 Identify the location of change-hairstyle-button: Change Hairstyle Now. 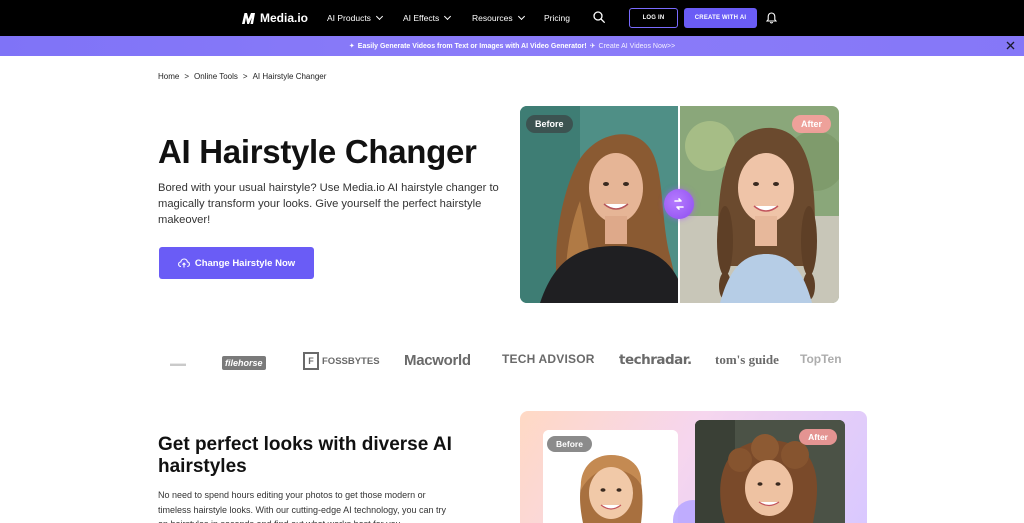
(236, 263).